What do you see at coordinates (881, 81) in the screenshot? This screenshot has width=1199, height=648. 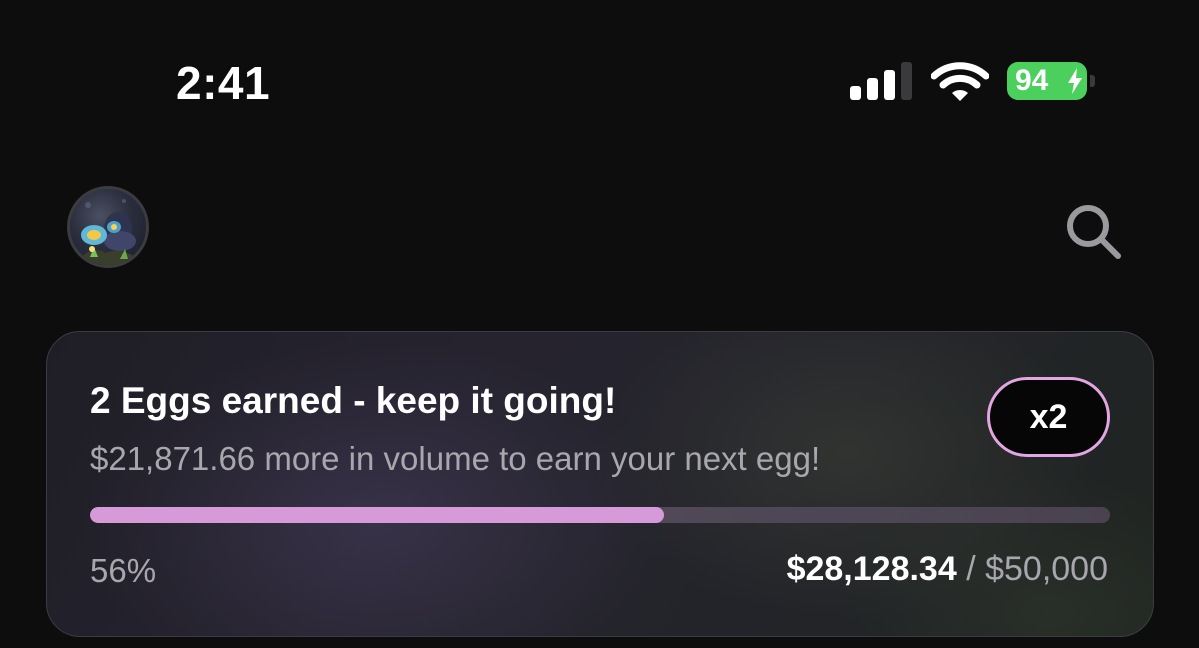 I see `cellular-signal-icon` at bounding box center [881, 81].